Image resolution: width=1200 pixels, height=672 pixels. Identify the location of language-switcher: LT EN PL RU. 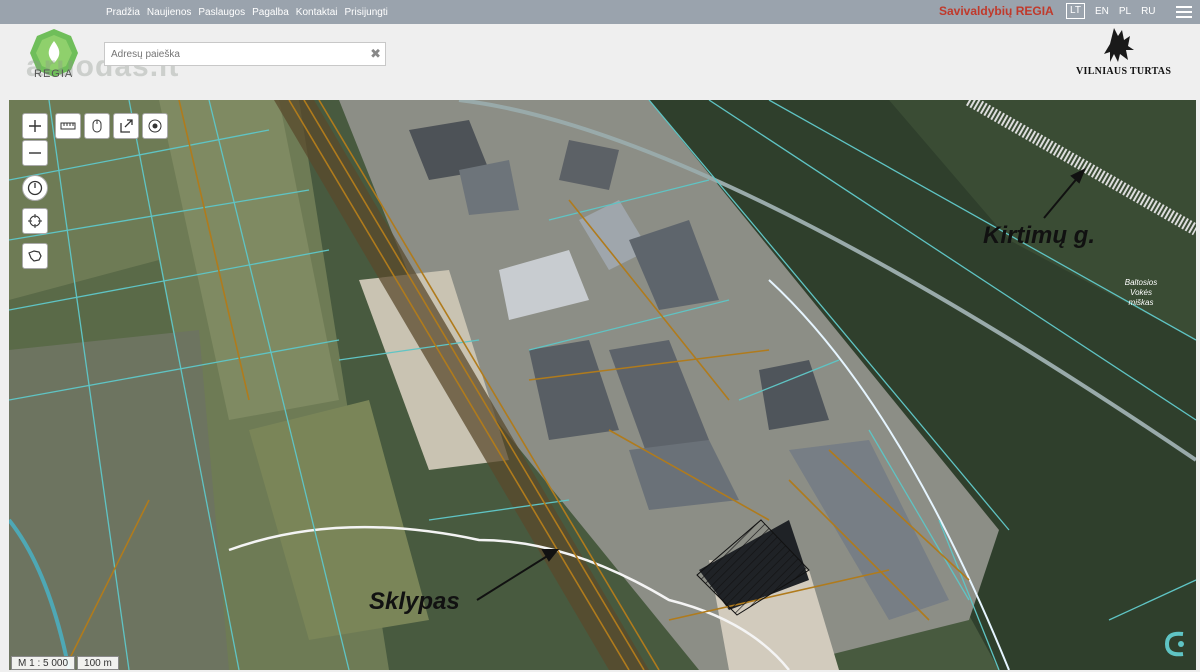
(1111, 11).